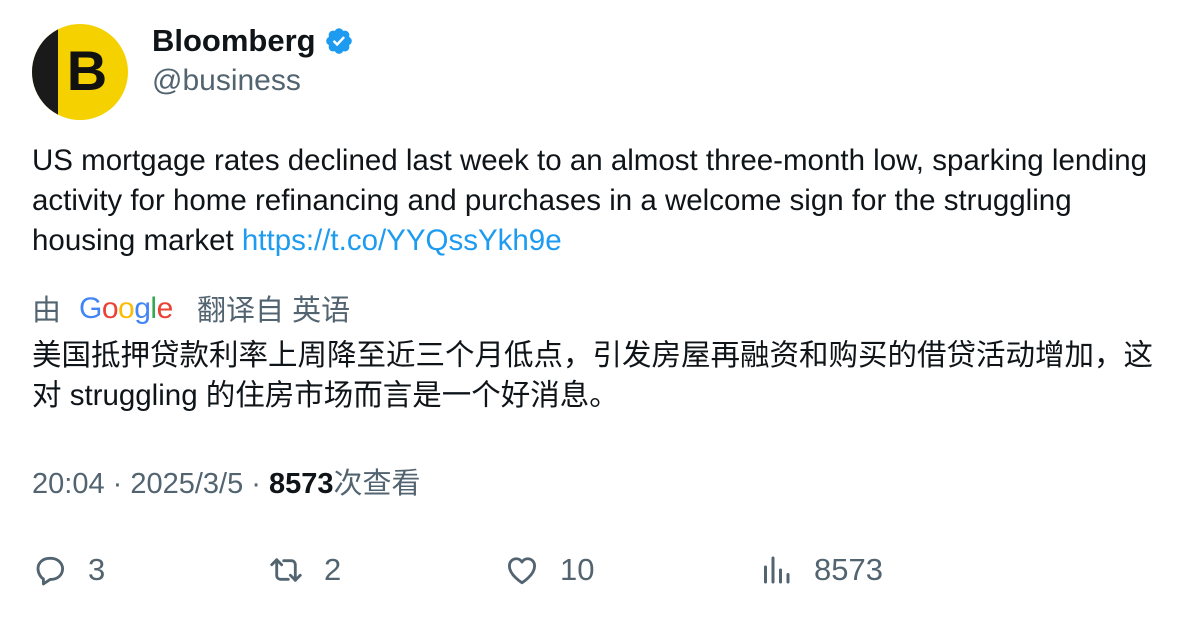 This screenshot has width=1196, height=618. Describe the element at coordinates (777, 570) in the screenshot. I see `views-icon` at that location.